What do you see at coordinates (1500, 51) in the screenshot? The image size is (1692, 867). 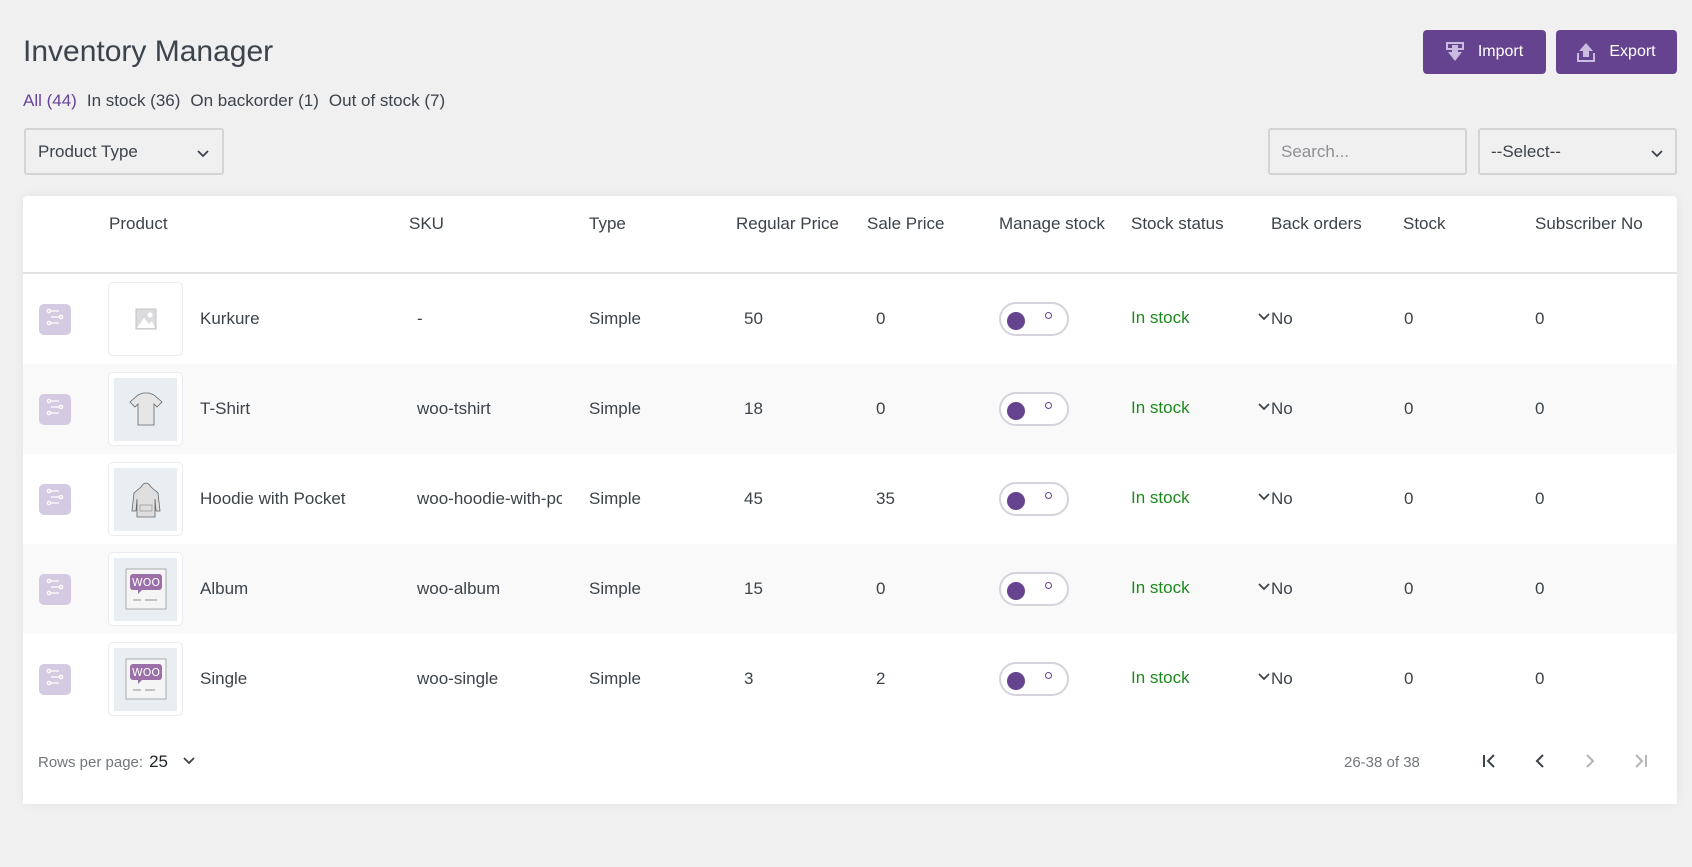 I see `import-label: Import` at bounding box center [1500, 51].